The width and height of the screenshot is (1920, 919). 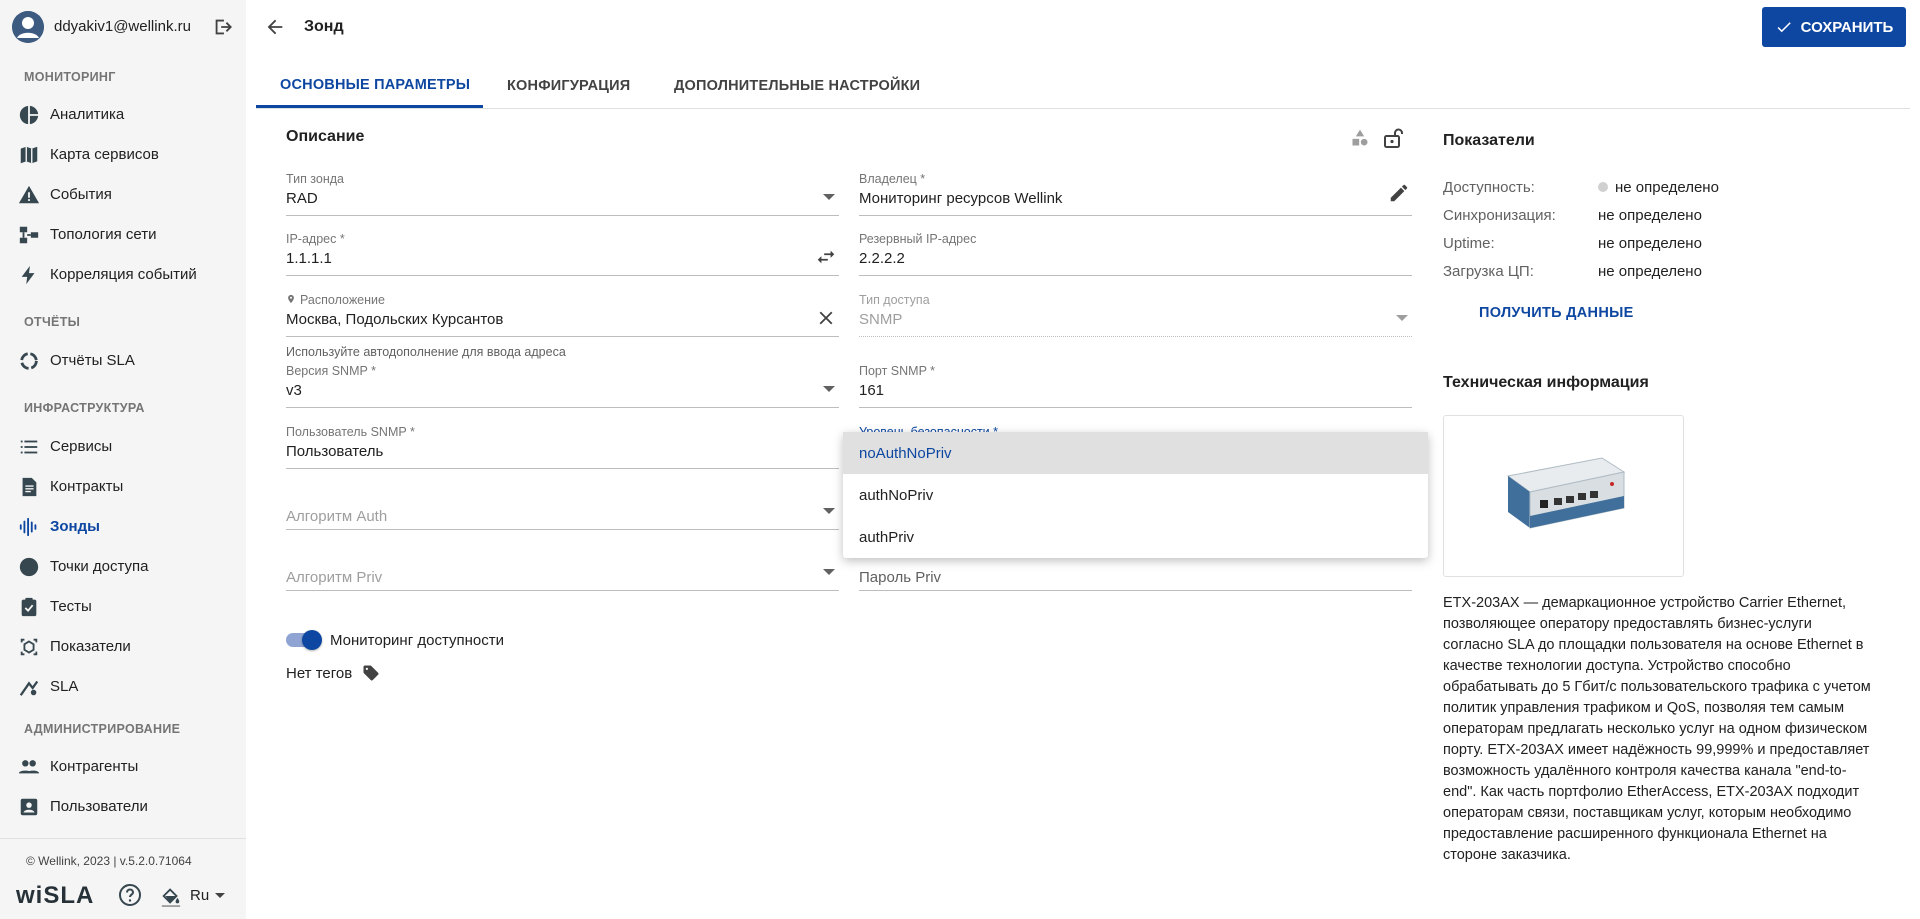 I want to click on sidebar-item-service-map: Карта сервисов, so click(x=123, y=154).